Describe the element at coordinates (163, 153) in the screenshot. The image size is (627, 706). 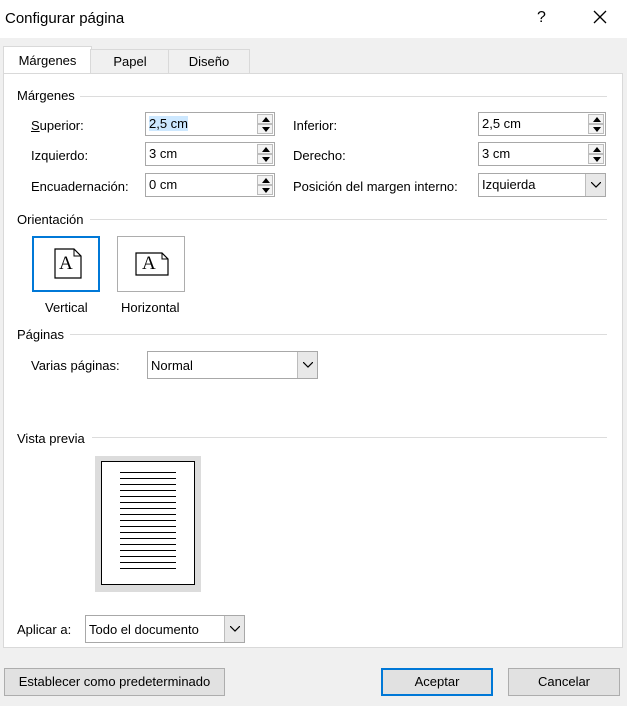
I see `left-margin-value: 3 cm` at that location.